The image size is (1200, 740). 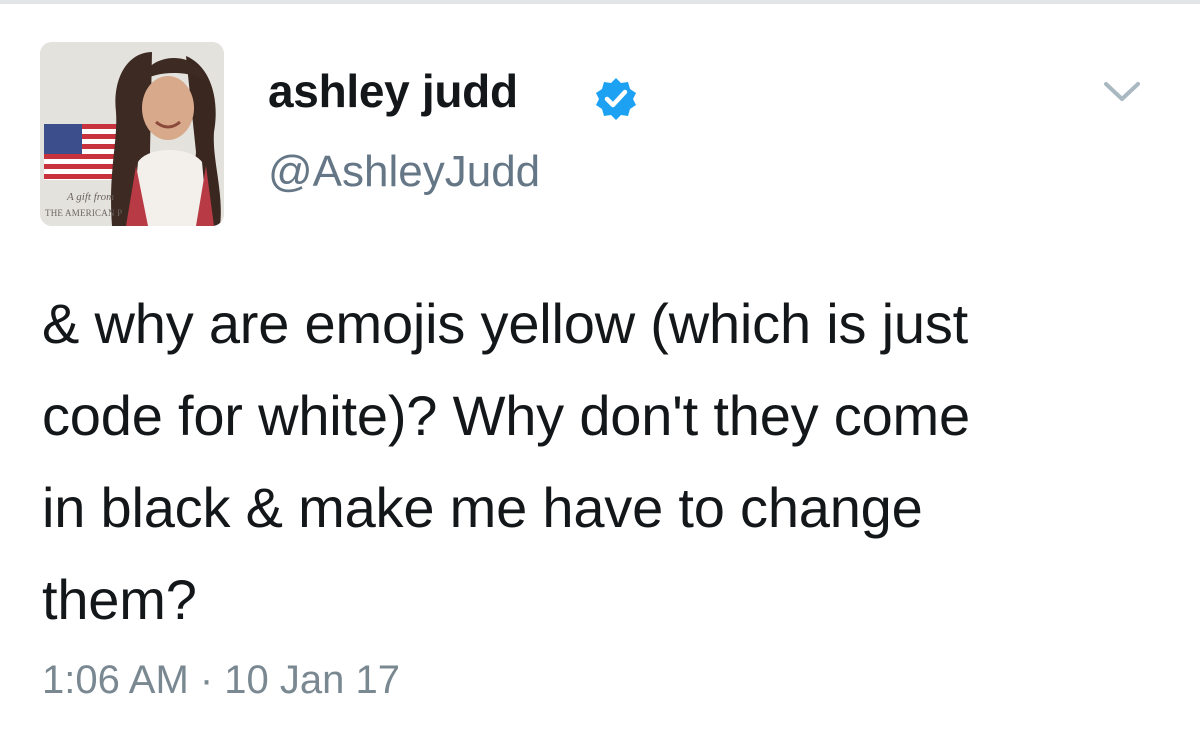 I want to click on avatar-caption-line1: A gift from, so click(x=91, y=197).